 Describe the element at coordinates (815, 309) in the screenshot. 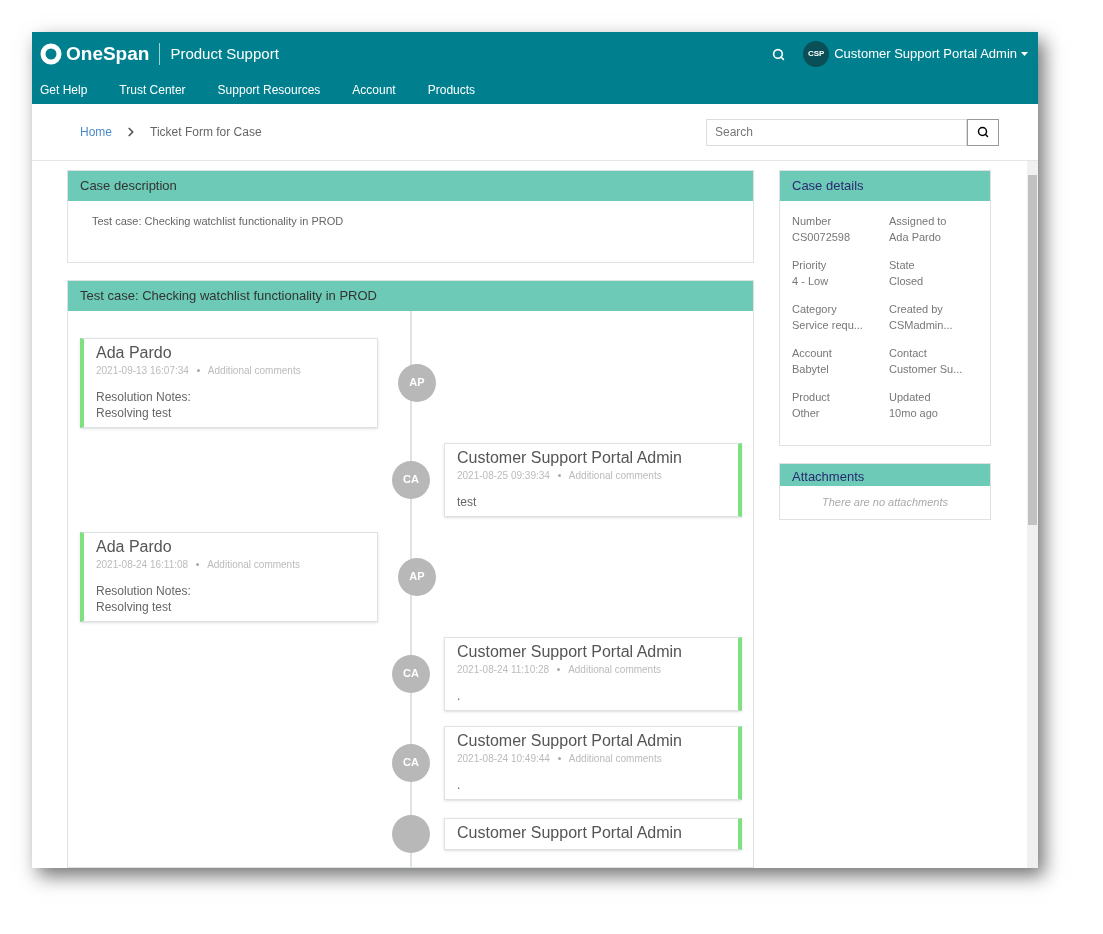

I see `field-label: Category` at that location.